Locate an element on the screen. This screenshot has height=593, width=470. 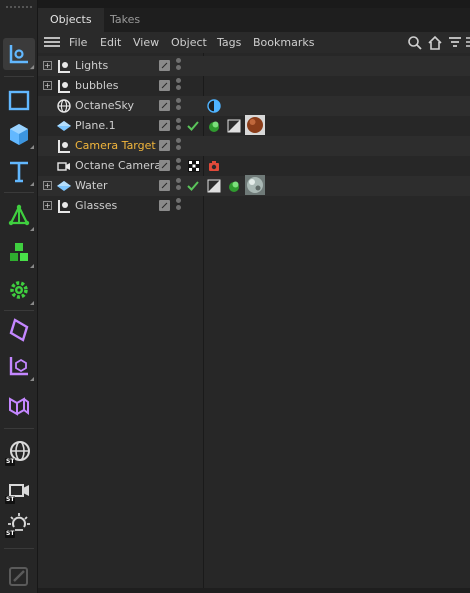
spline-pen-tool is located at coordinates (19, 216).